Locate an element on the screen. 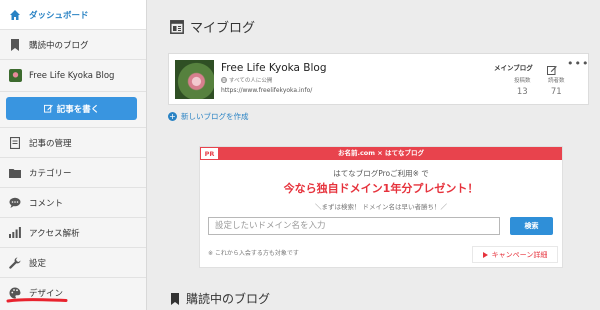 The width and height of the screenshot is (600, 310). sidebar-item-label: 設定 is located at coordinates (38, 263).